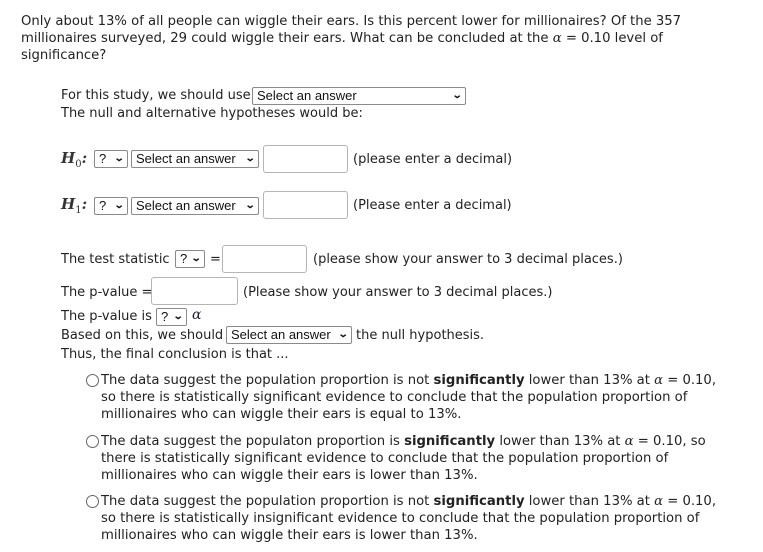  Describe the element at coordinates (194, 291) in the screenshot. I see `p-value-input` at that location.